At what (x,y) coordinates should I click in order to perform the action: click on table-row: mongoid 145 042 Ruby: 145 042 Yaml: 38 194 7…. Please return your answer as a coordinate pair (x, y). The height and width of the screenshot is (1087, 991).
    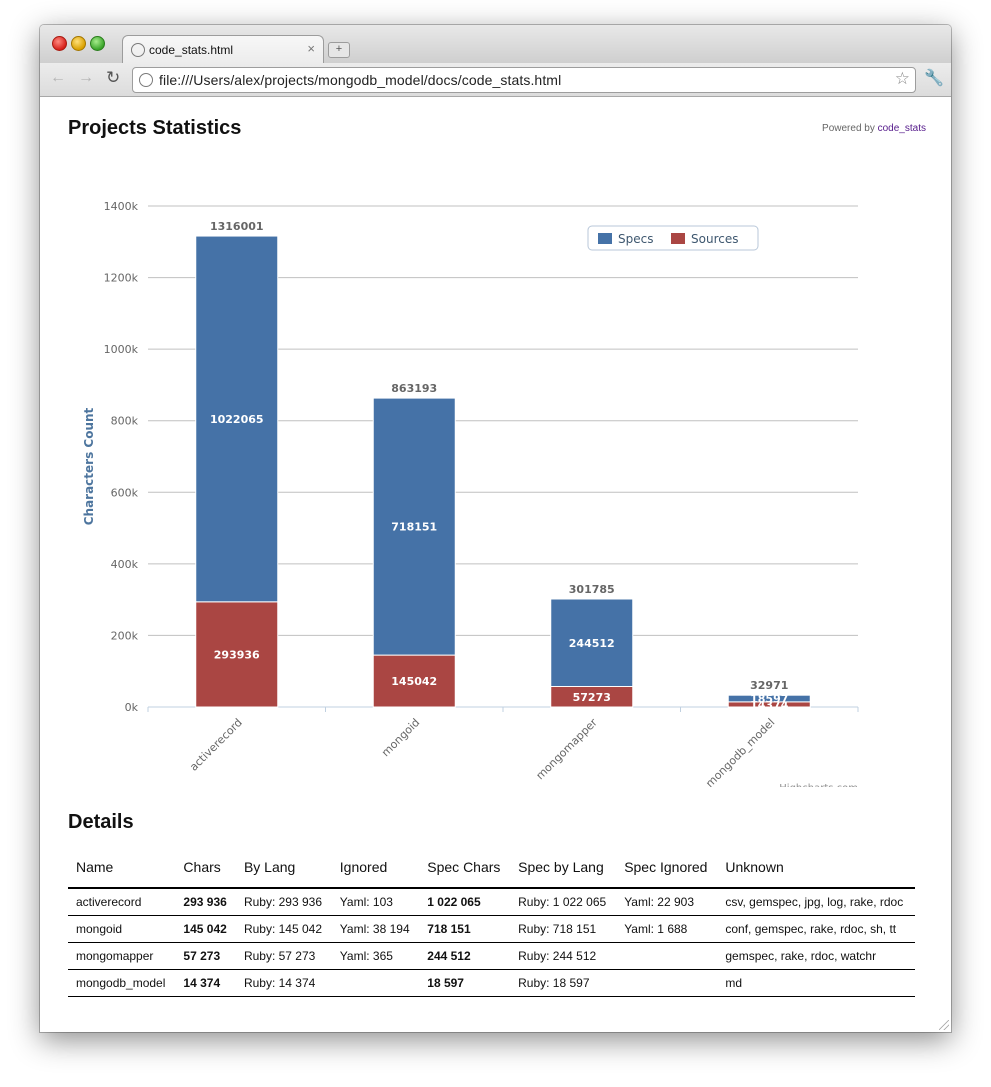
    Looking at the image, I should click on (491, 929).